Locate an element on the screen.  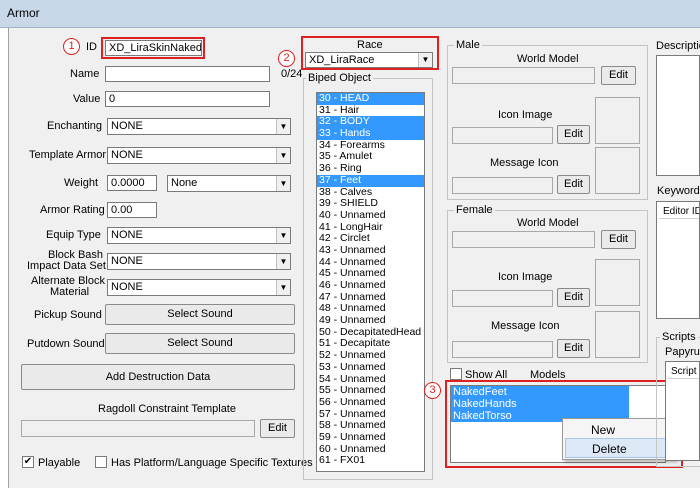
keywords-label: Keywords is located at coordinates (678, 191).